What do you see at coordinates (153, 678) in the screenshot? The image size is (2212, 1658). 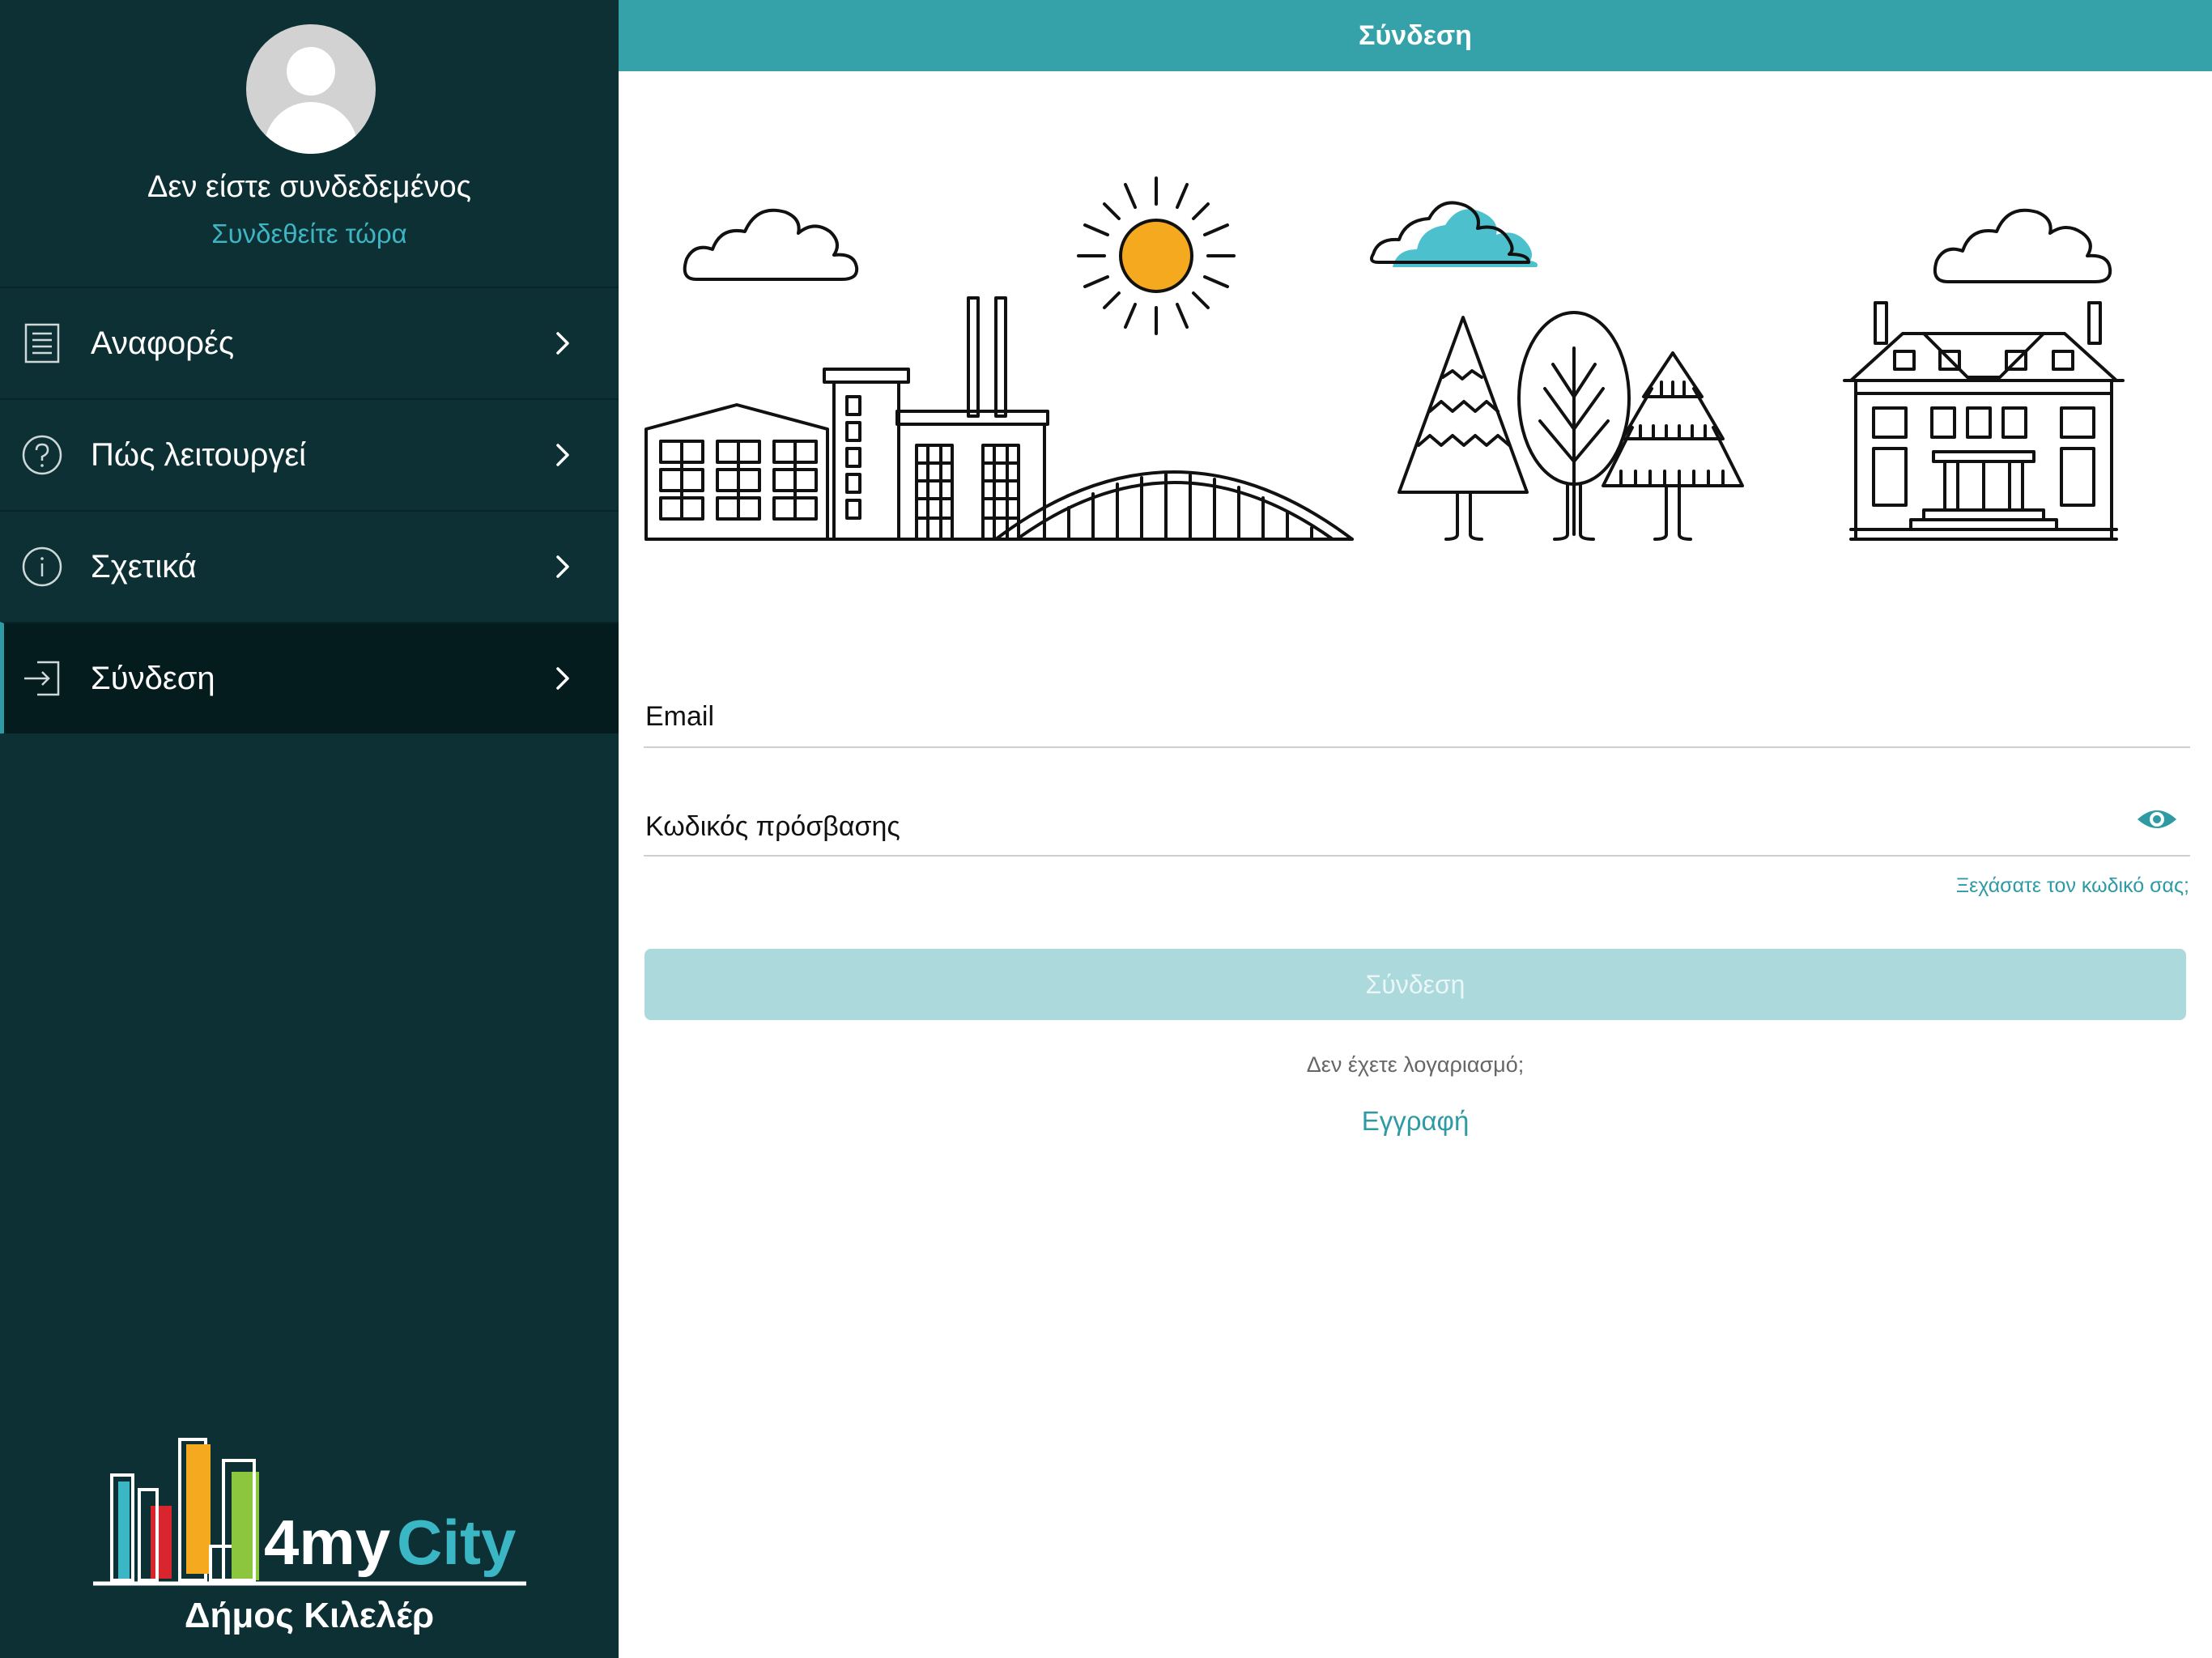 I see `sidebar-item-label: Σύνδεση` at bounding box center [153, 678].